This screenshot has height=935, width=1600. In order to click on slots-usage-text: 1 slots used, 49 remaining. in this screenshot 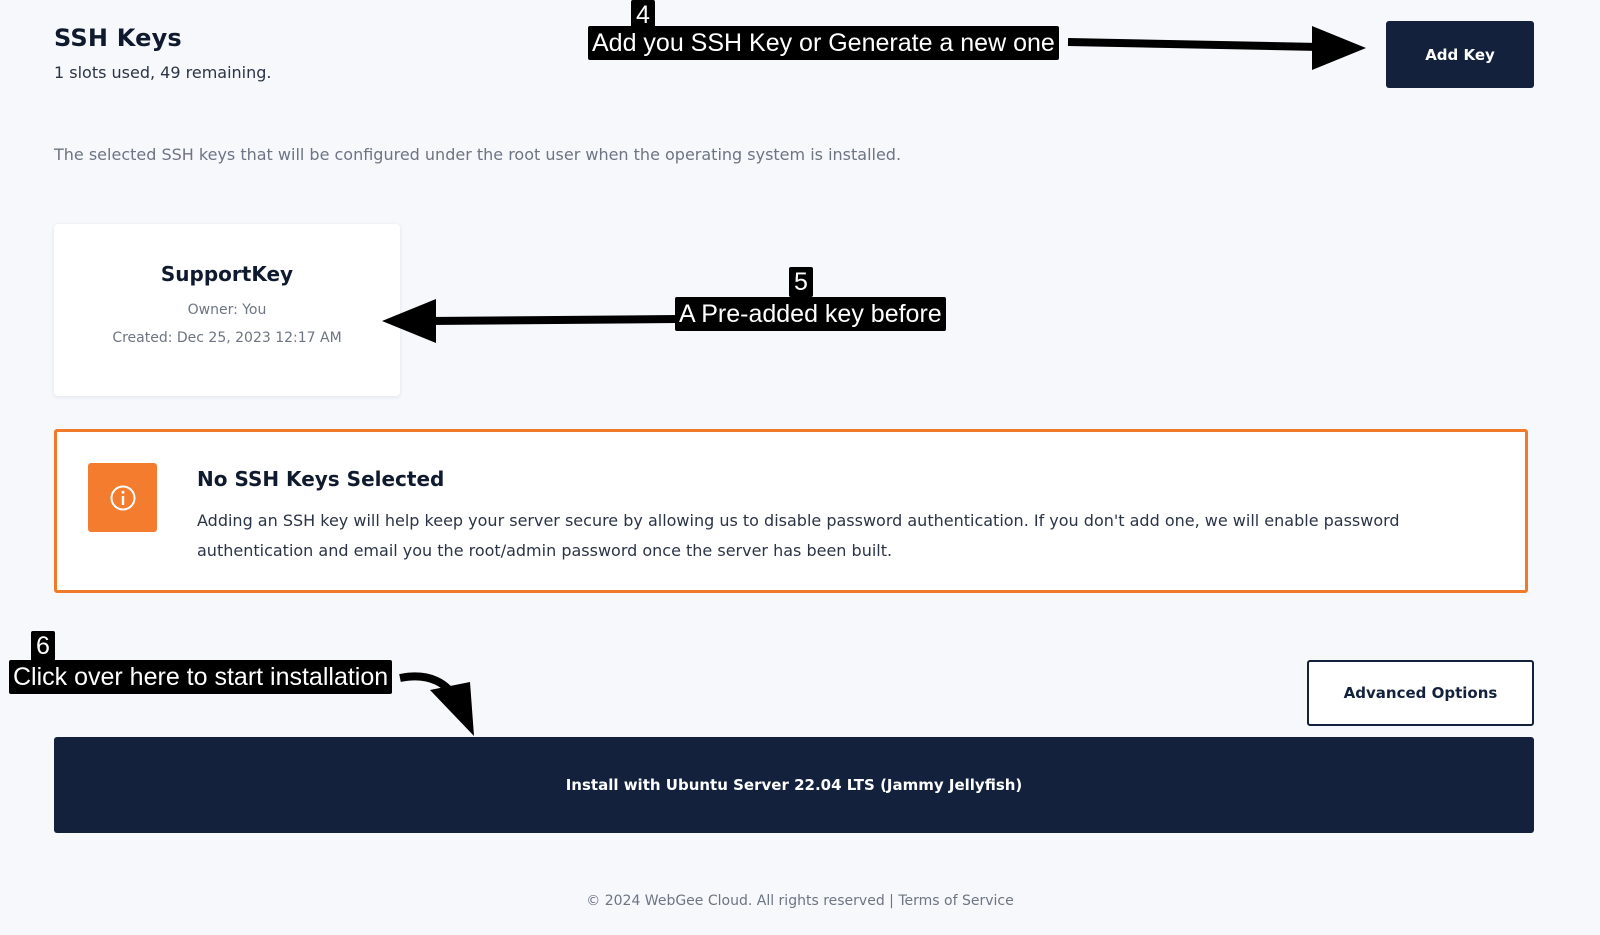, I will do `click(163, 72)`.